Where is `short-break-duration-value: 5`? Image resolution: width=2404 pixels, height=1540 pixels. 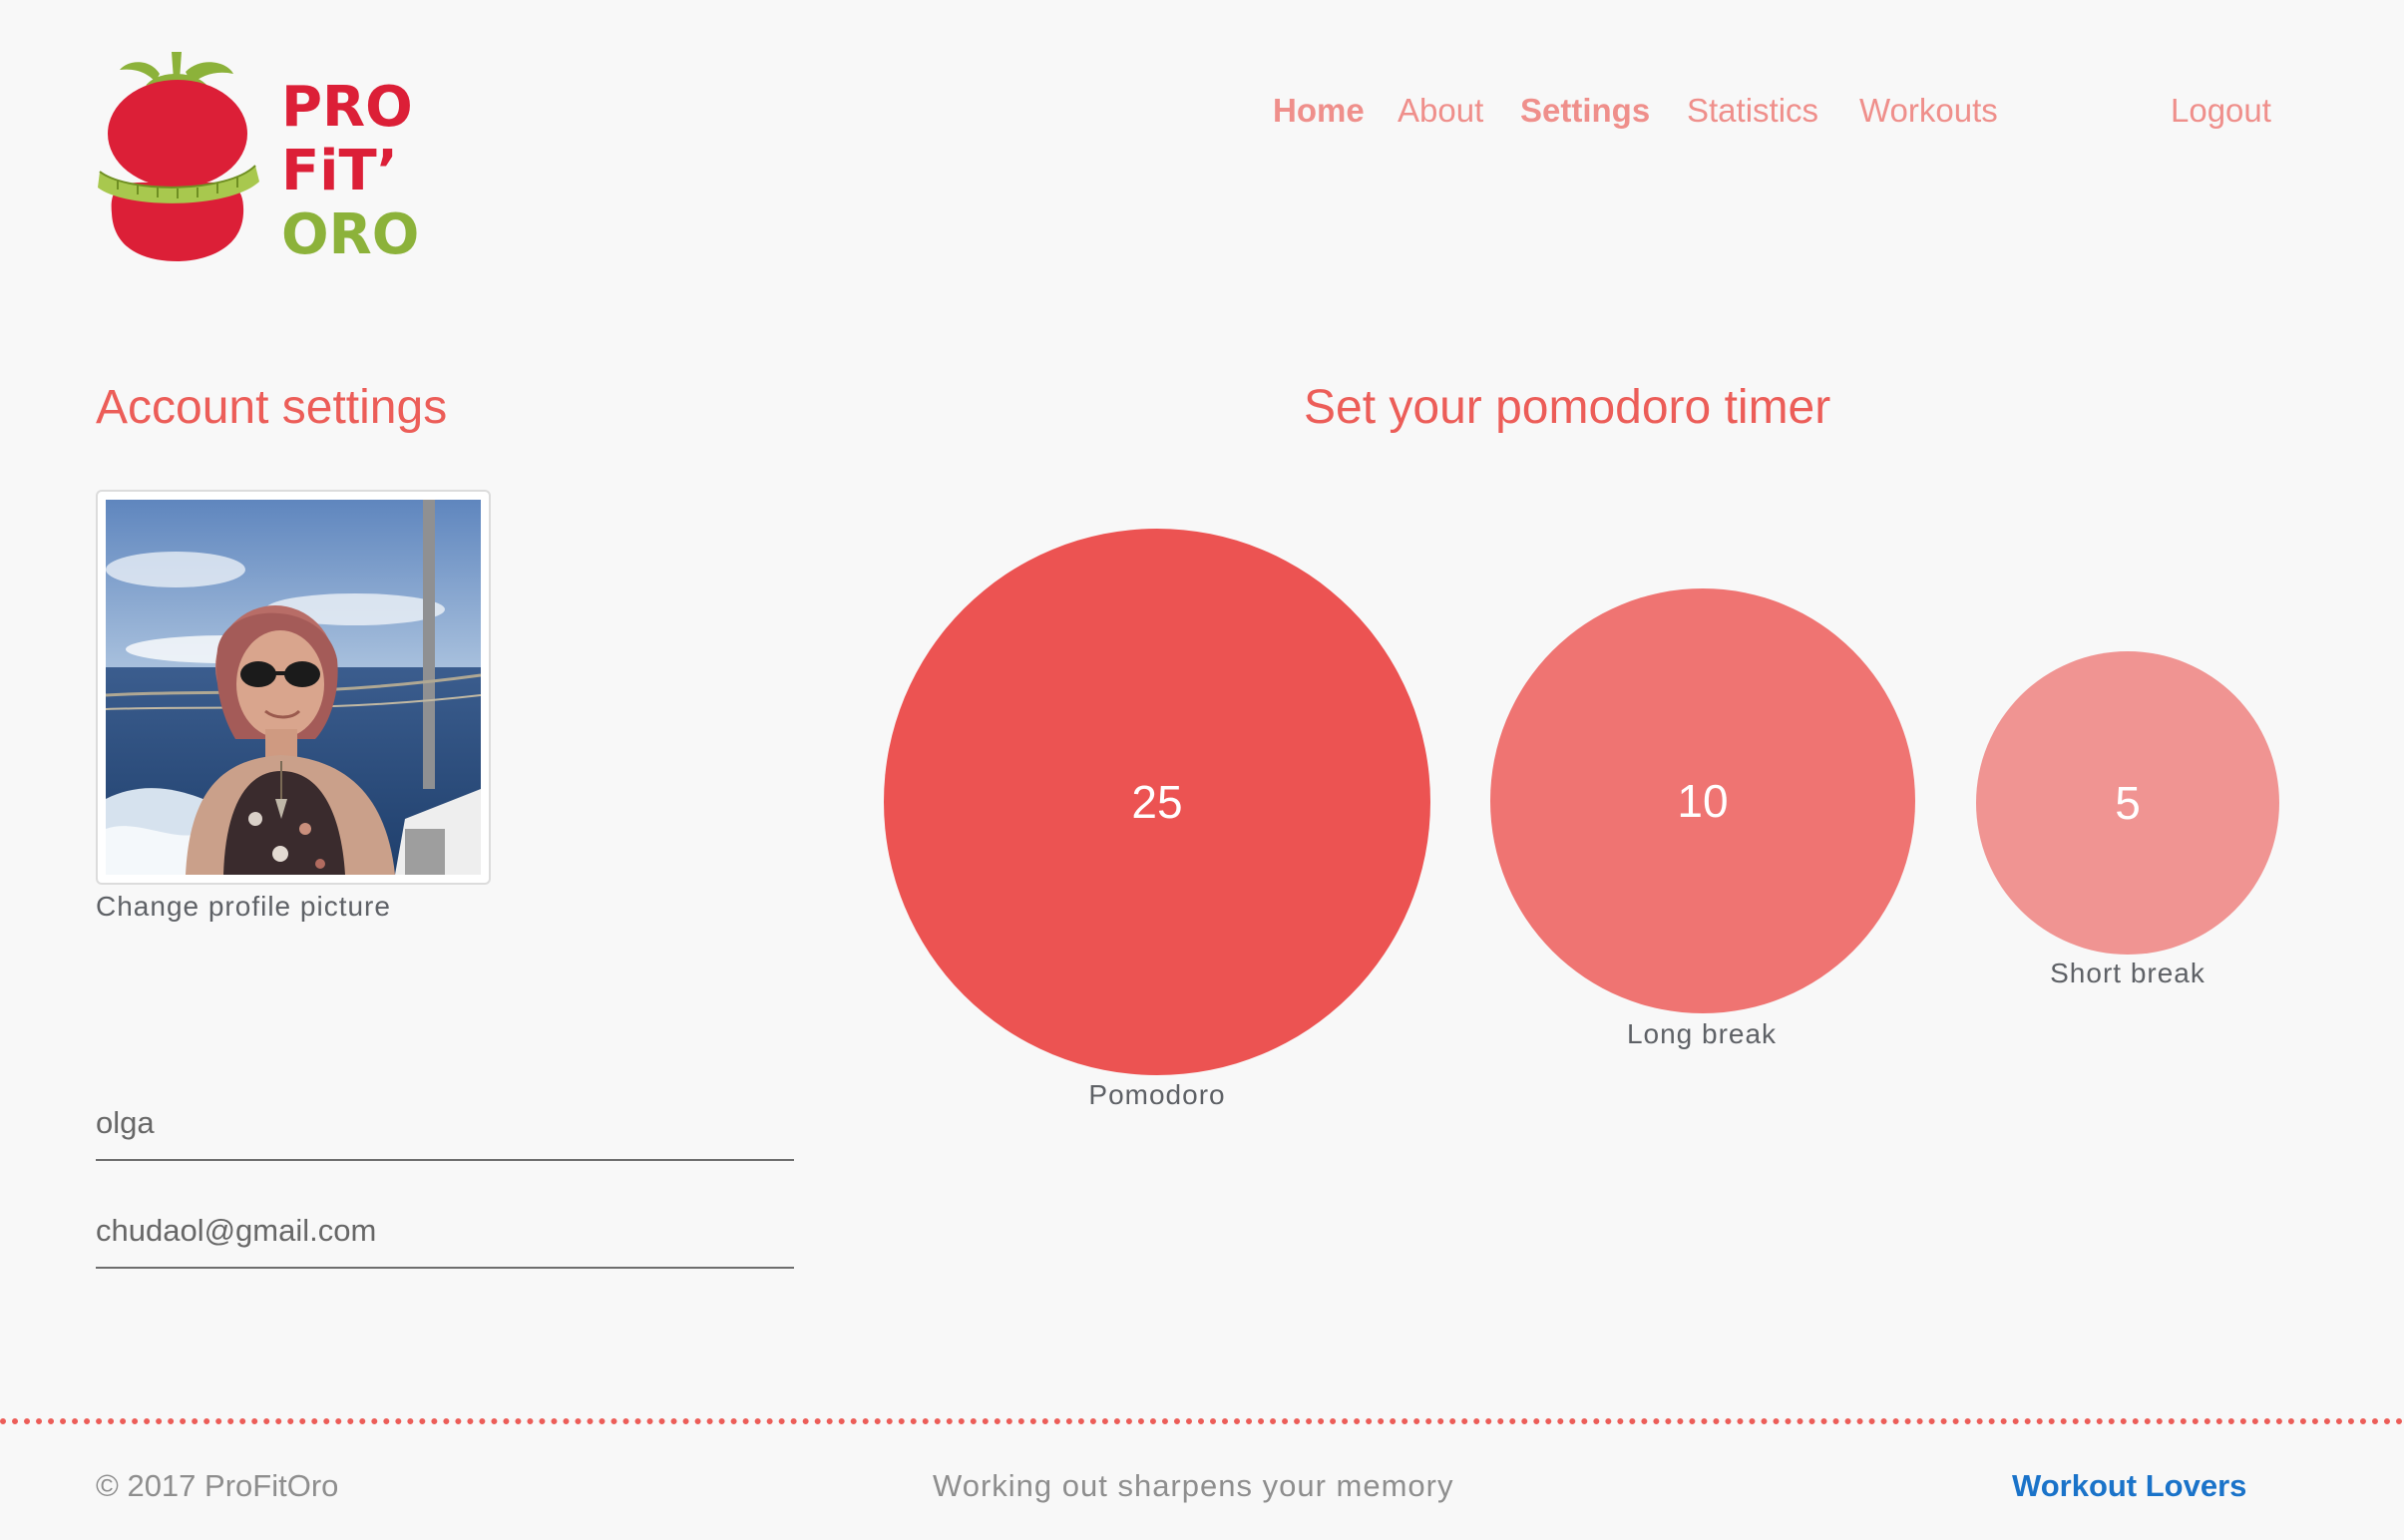 short-break-duration-value: 5 is located at coordinates (2128, 803).